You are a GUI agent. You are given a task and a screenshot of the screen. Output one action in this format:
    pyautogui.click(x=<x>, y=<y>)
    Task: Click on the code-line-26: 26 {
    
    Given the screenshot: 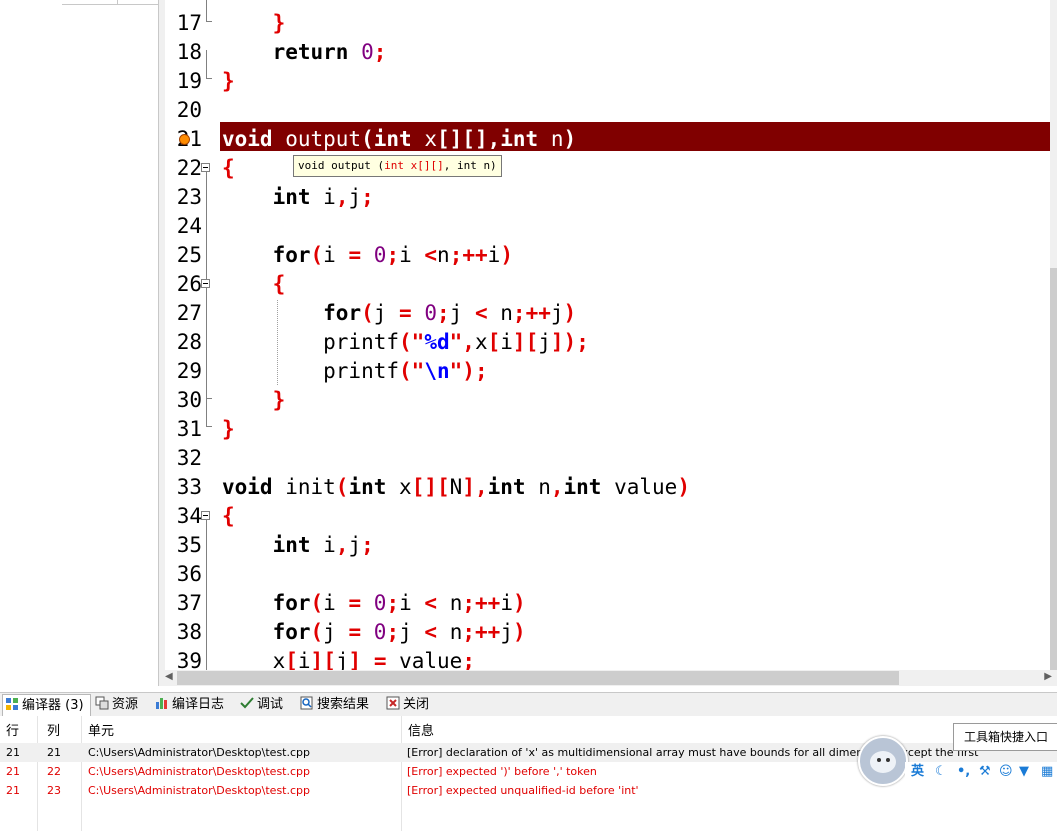 What is the action you would take?
    pyautogui.click(x=607, y=283)
    